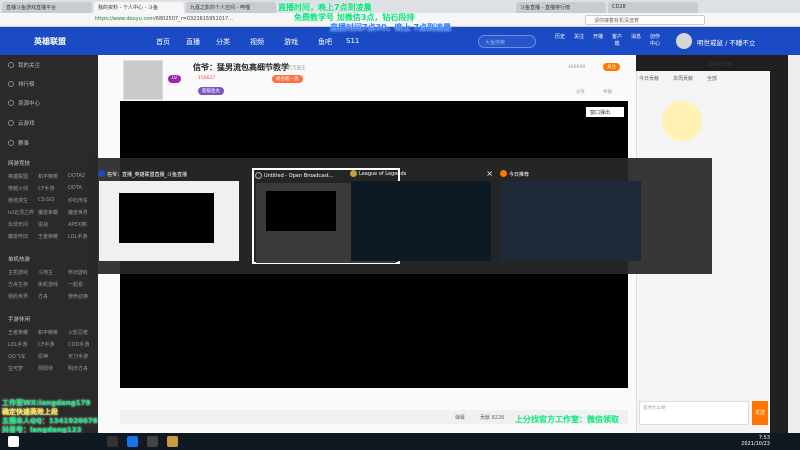 The width and height of the screenshot is (800, 450). I want to click on sidebar-category-link: 阴阳师, so click(45, 368).